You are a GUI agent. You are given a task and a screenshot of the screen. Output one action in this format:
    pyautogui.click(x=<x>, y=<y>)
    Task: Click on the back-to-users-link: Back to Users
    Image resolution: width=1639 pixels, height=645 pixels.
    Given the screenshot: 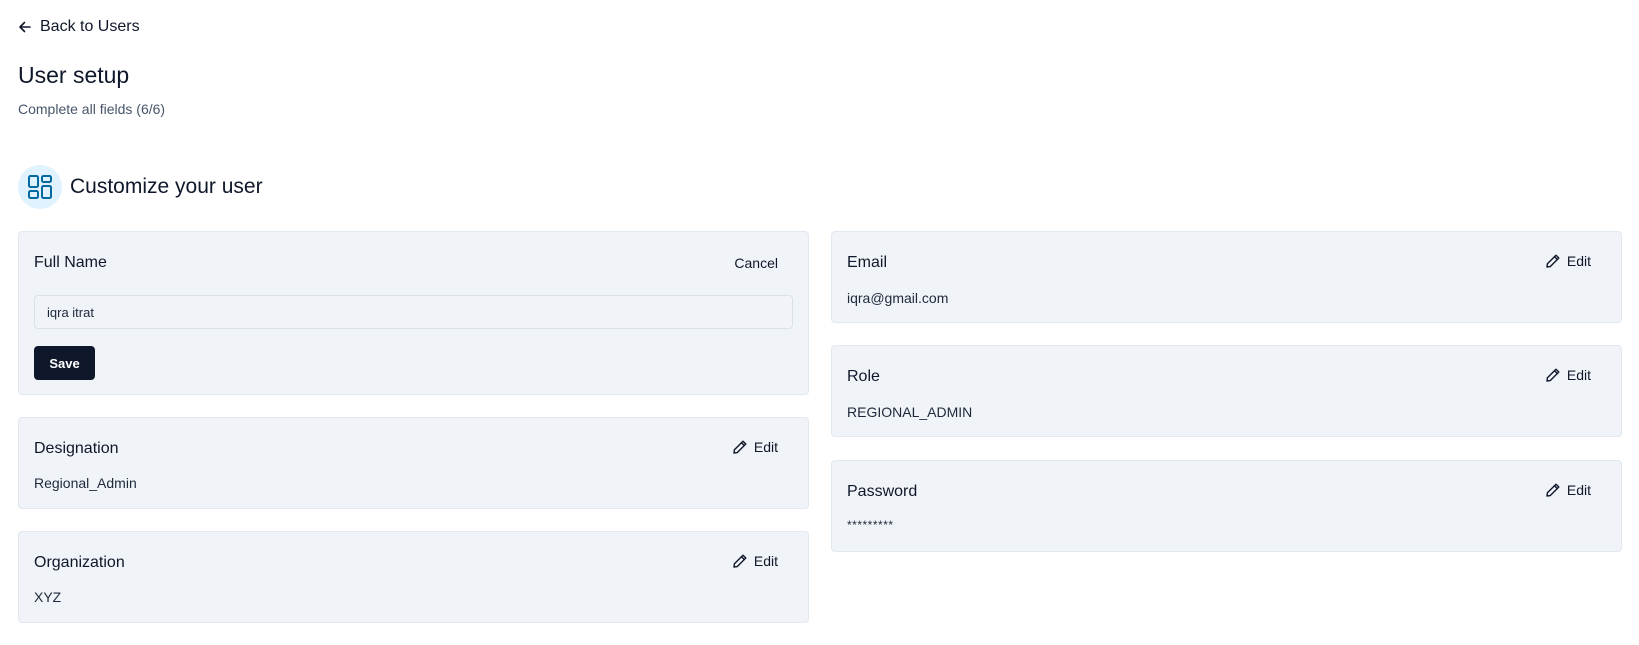 What is the action you would take?
    pyautogui.click(x=79, y=27)
    